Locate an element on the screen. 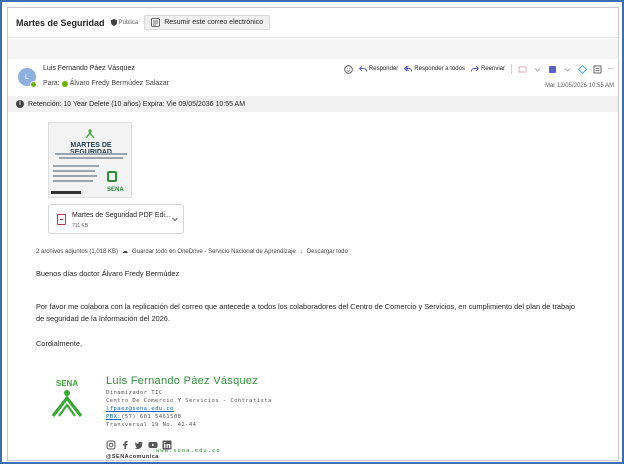  signature-pbx-label: PBX: is located at coordinates (113, 417).